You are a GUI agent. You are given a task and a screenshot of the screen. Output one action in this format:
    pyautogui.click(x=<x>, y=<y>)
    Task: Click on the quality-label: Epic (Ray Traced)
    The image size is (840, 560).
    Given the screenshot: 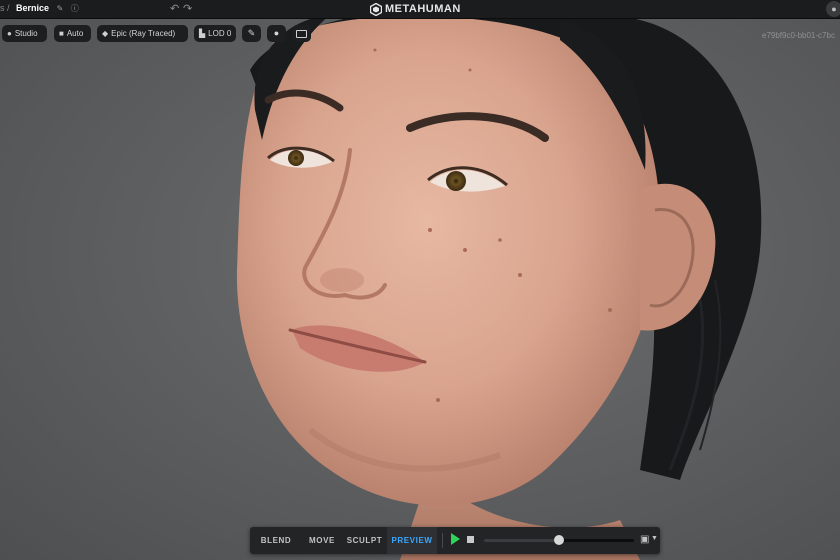 What is the action you would take?
    pyautogui.click(x=143, y=33)
    